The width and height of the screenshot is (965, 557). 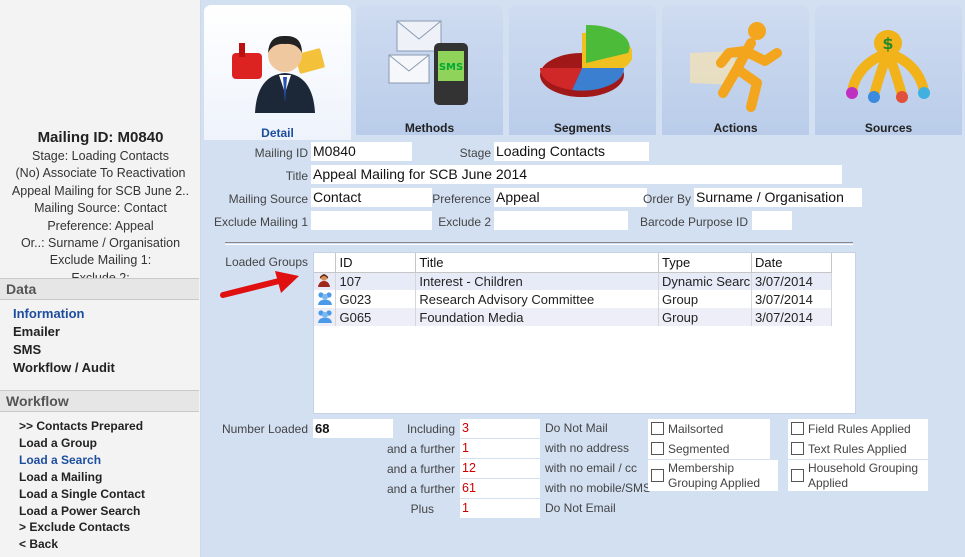 What do you see at coordinates (64, 350) in the screenshot?
I see `nav-sms: SMS` at bounding box center [64, 350].